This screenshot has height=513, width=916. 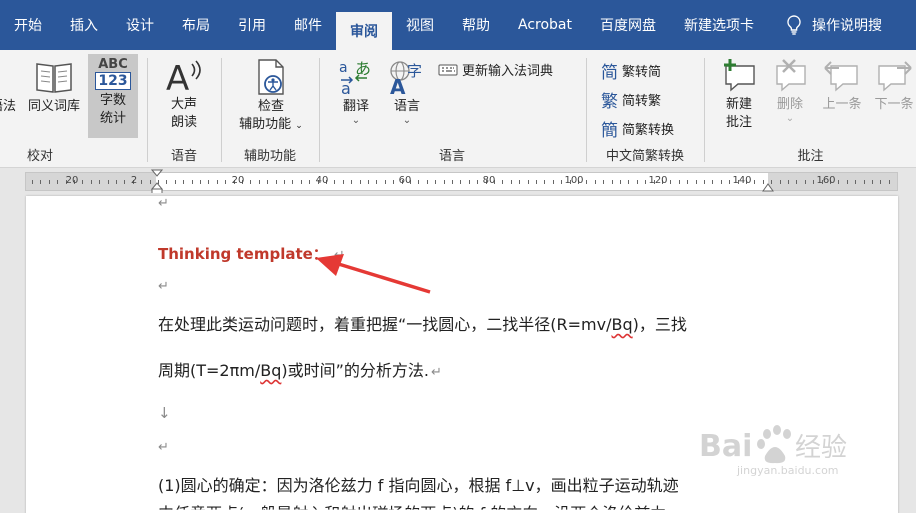 I want to click on read-aloud-label-1: 大声, so click(x=183, y=104).